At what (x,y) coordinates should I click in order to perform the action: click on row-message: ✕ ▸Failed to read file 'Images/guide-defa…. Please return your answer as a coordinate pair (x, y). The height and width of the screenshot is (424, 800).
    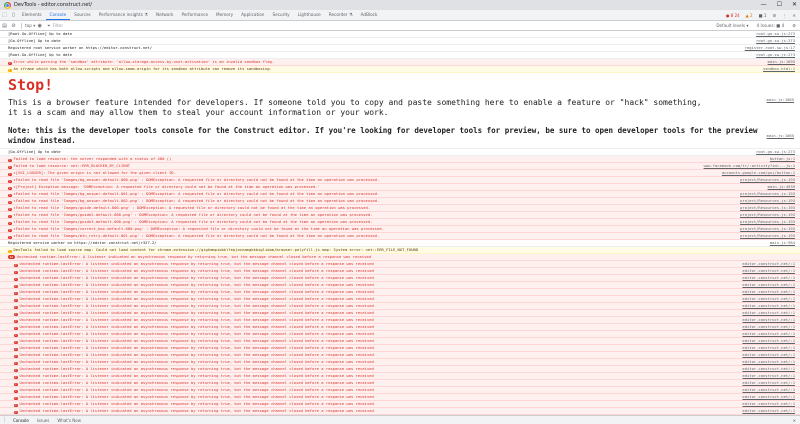
    Looking at the image, I should click on (371, 208).